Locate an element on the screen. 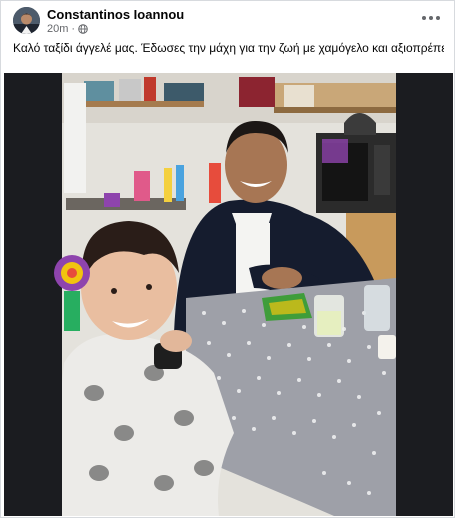  post-timestamp: 20m is located at coordinates (57, 29).